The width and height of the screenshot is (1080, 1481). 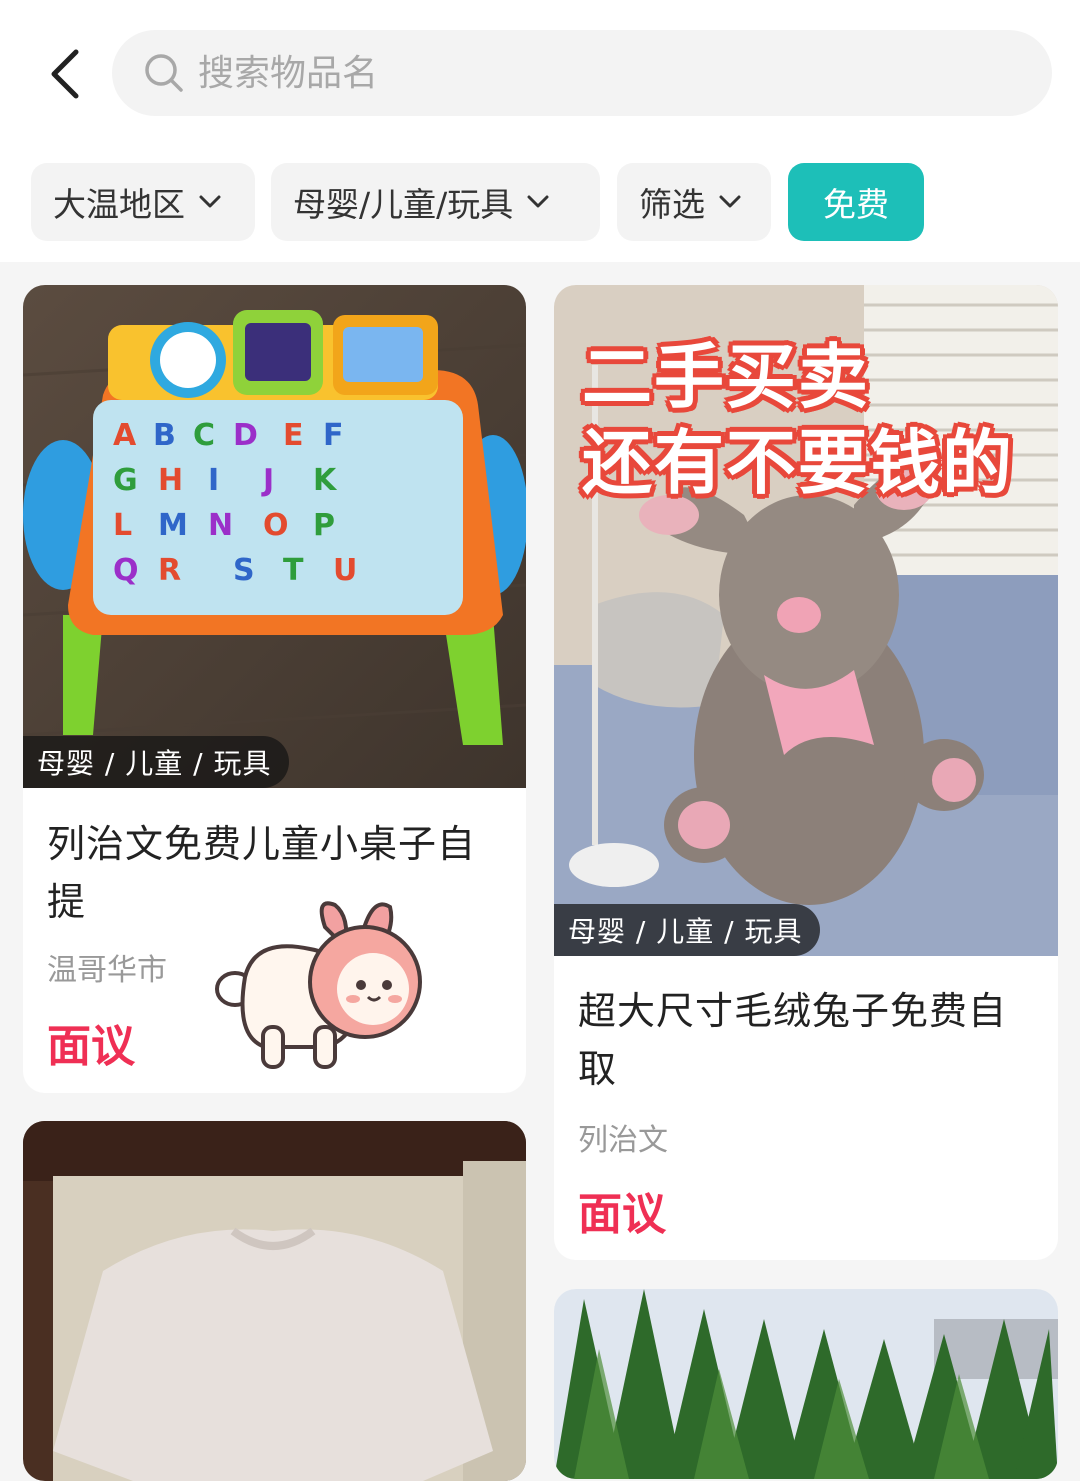 What do you see at coordinates (267, 480) in the screenshot?
I see `svg-text: J` at bounding box center [267, 480].